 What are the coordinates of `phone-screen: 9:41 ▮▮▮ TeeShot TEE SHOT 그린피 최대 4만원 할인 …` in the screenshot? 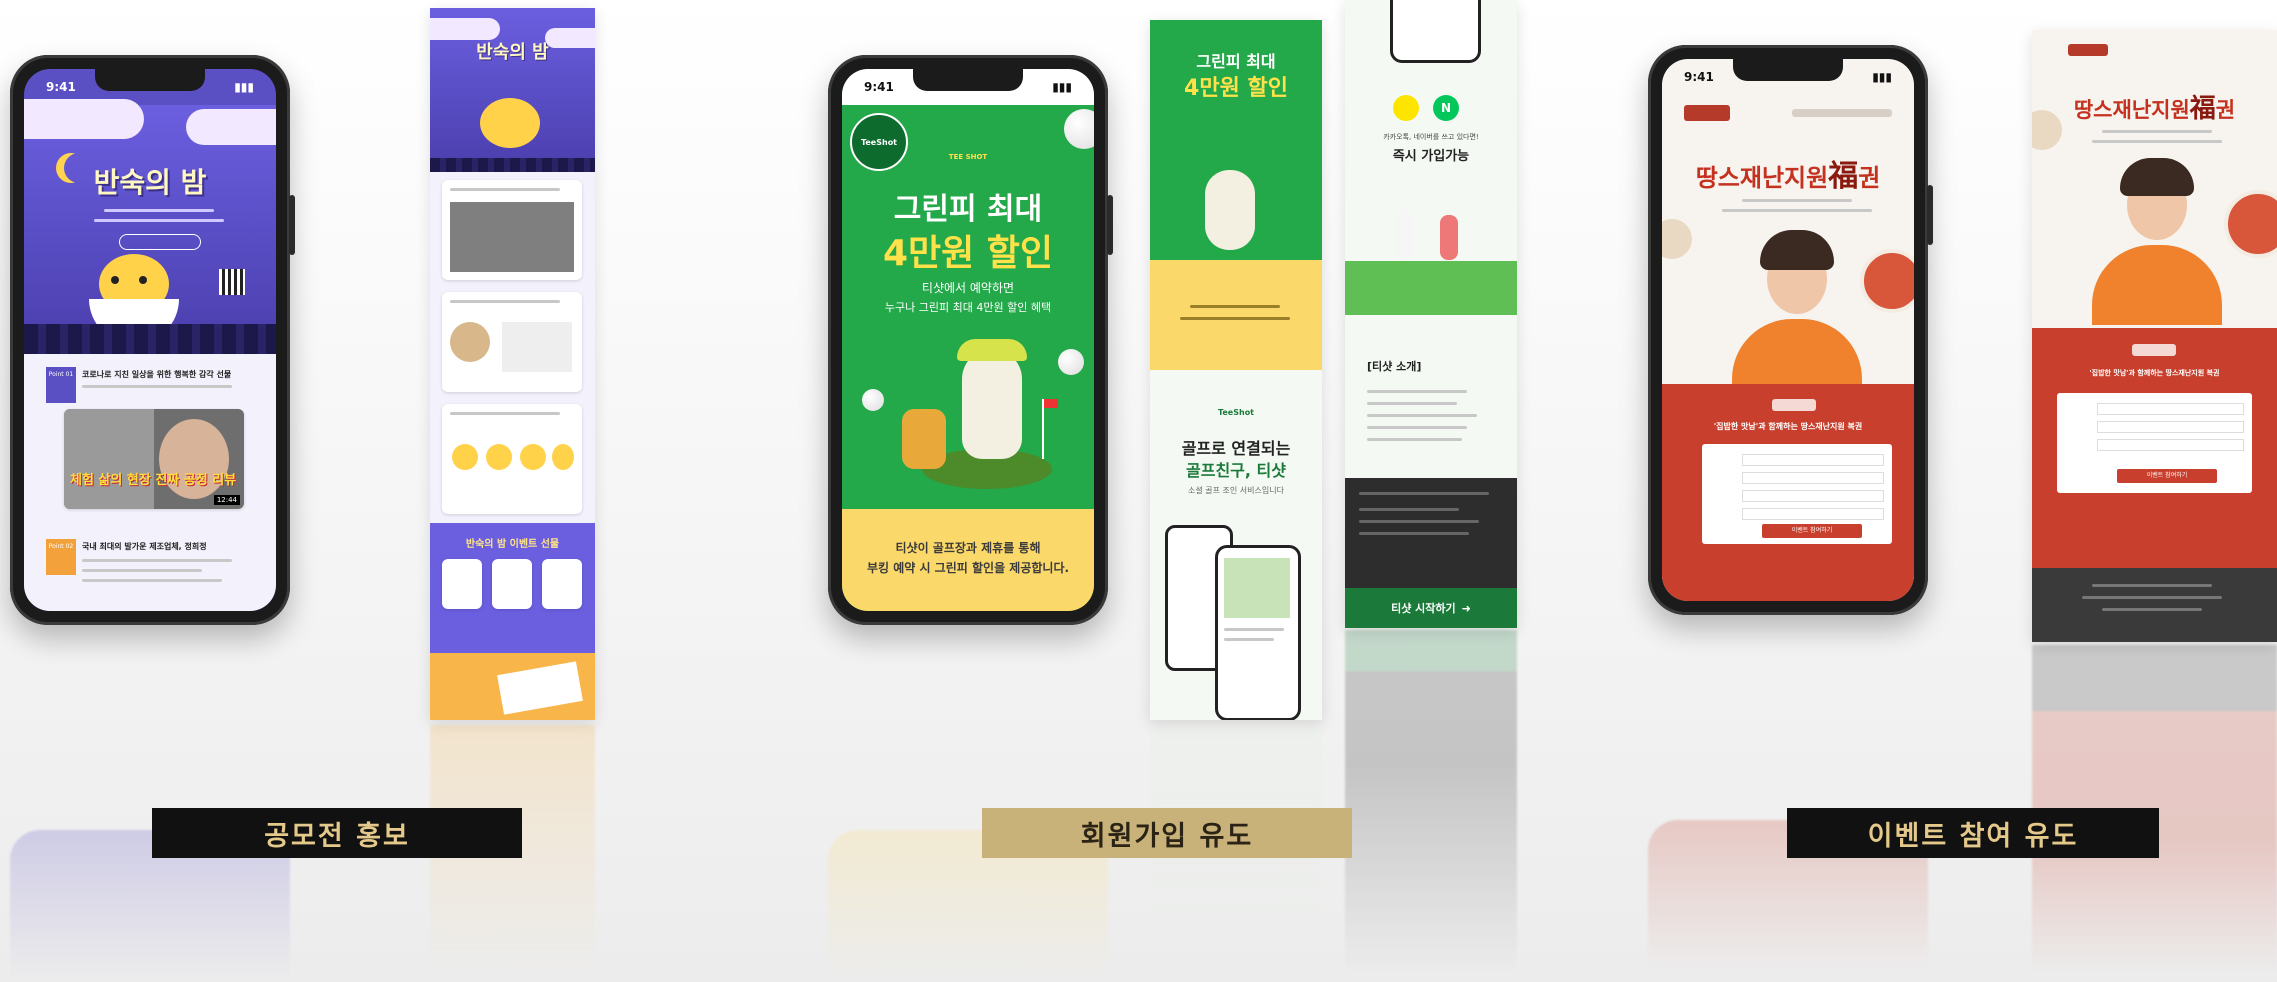 It's located at (968, 340).